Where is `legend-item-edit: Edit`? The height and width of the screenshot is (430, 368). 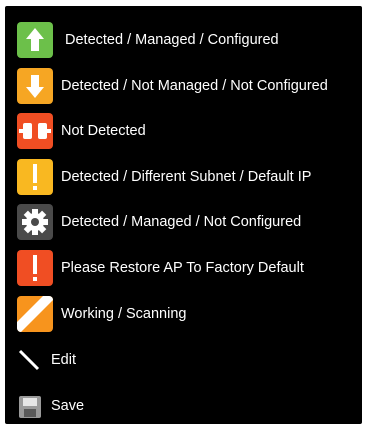 legend-item-edit: Edit is located at coordinates (183, 360).